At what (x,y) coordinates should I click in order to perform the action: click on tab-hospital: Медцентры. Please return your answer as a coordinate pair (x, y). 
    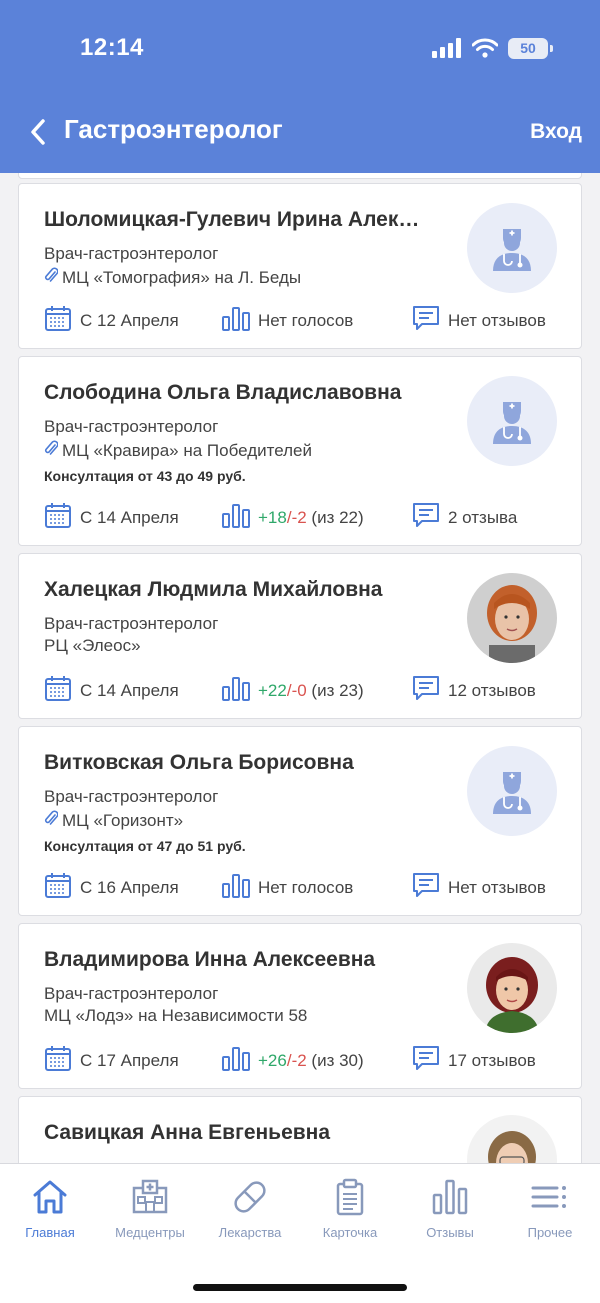
    Looking at the image, I should click on (150, 1209).